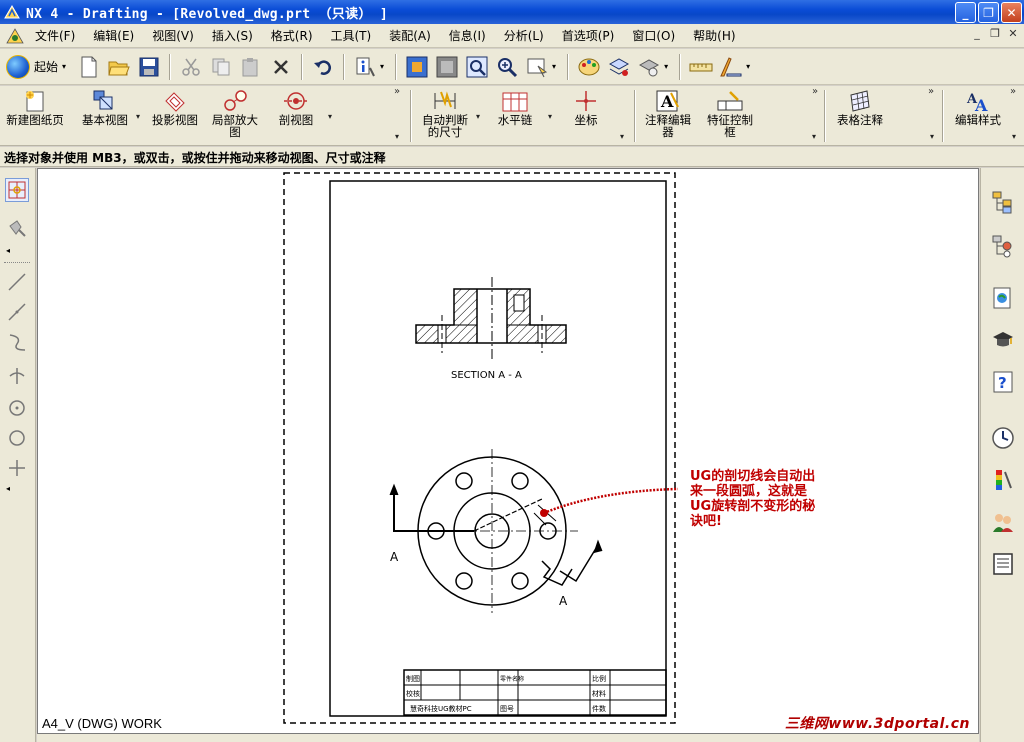  What do you see at coordinates (1003, 298) in the screenshot?
I see `web-browser-icon` at bounding box center [1003, 298].